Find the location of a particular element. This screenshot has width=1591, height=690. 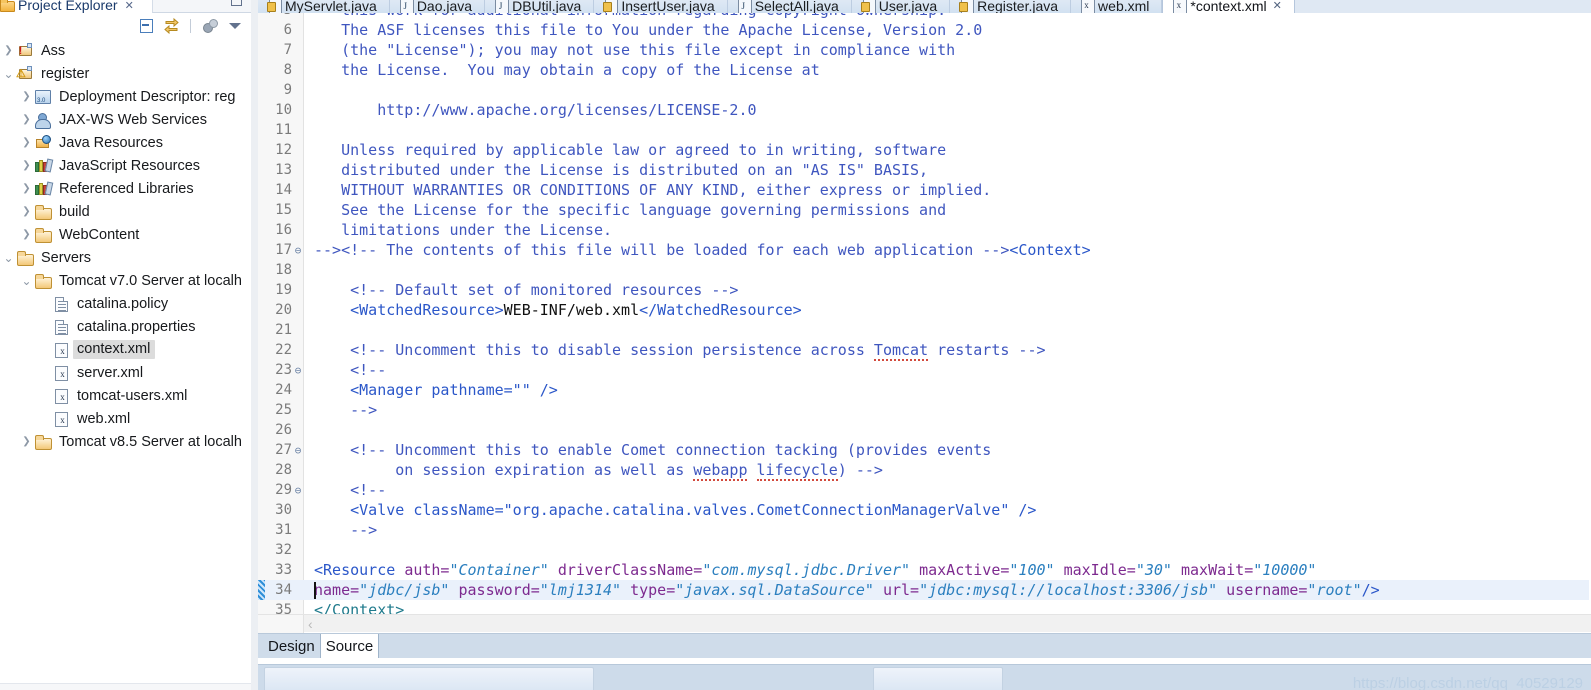

code-line-35: 35 </Context> is located at coordinates (924, 607).